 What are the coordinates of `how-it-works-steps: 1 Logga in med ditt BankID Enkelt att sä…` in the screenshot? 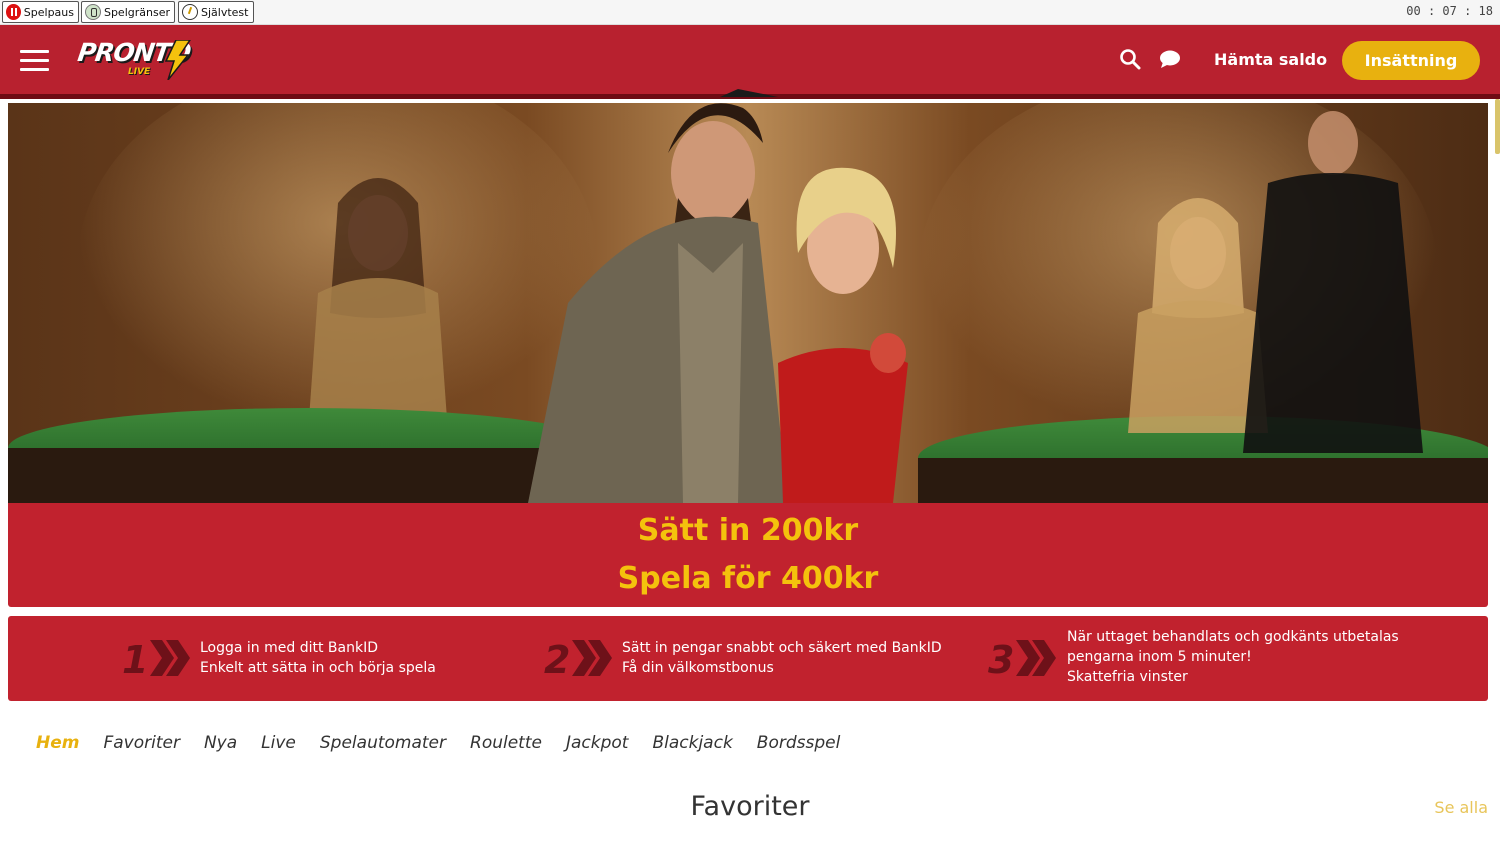 It's located at (748, 658).